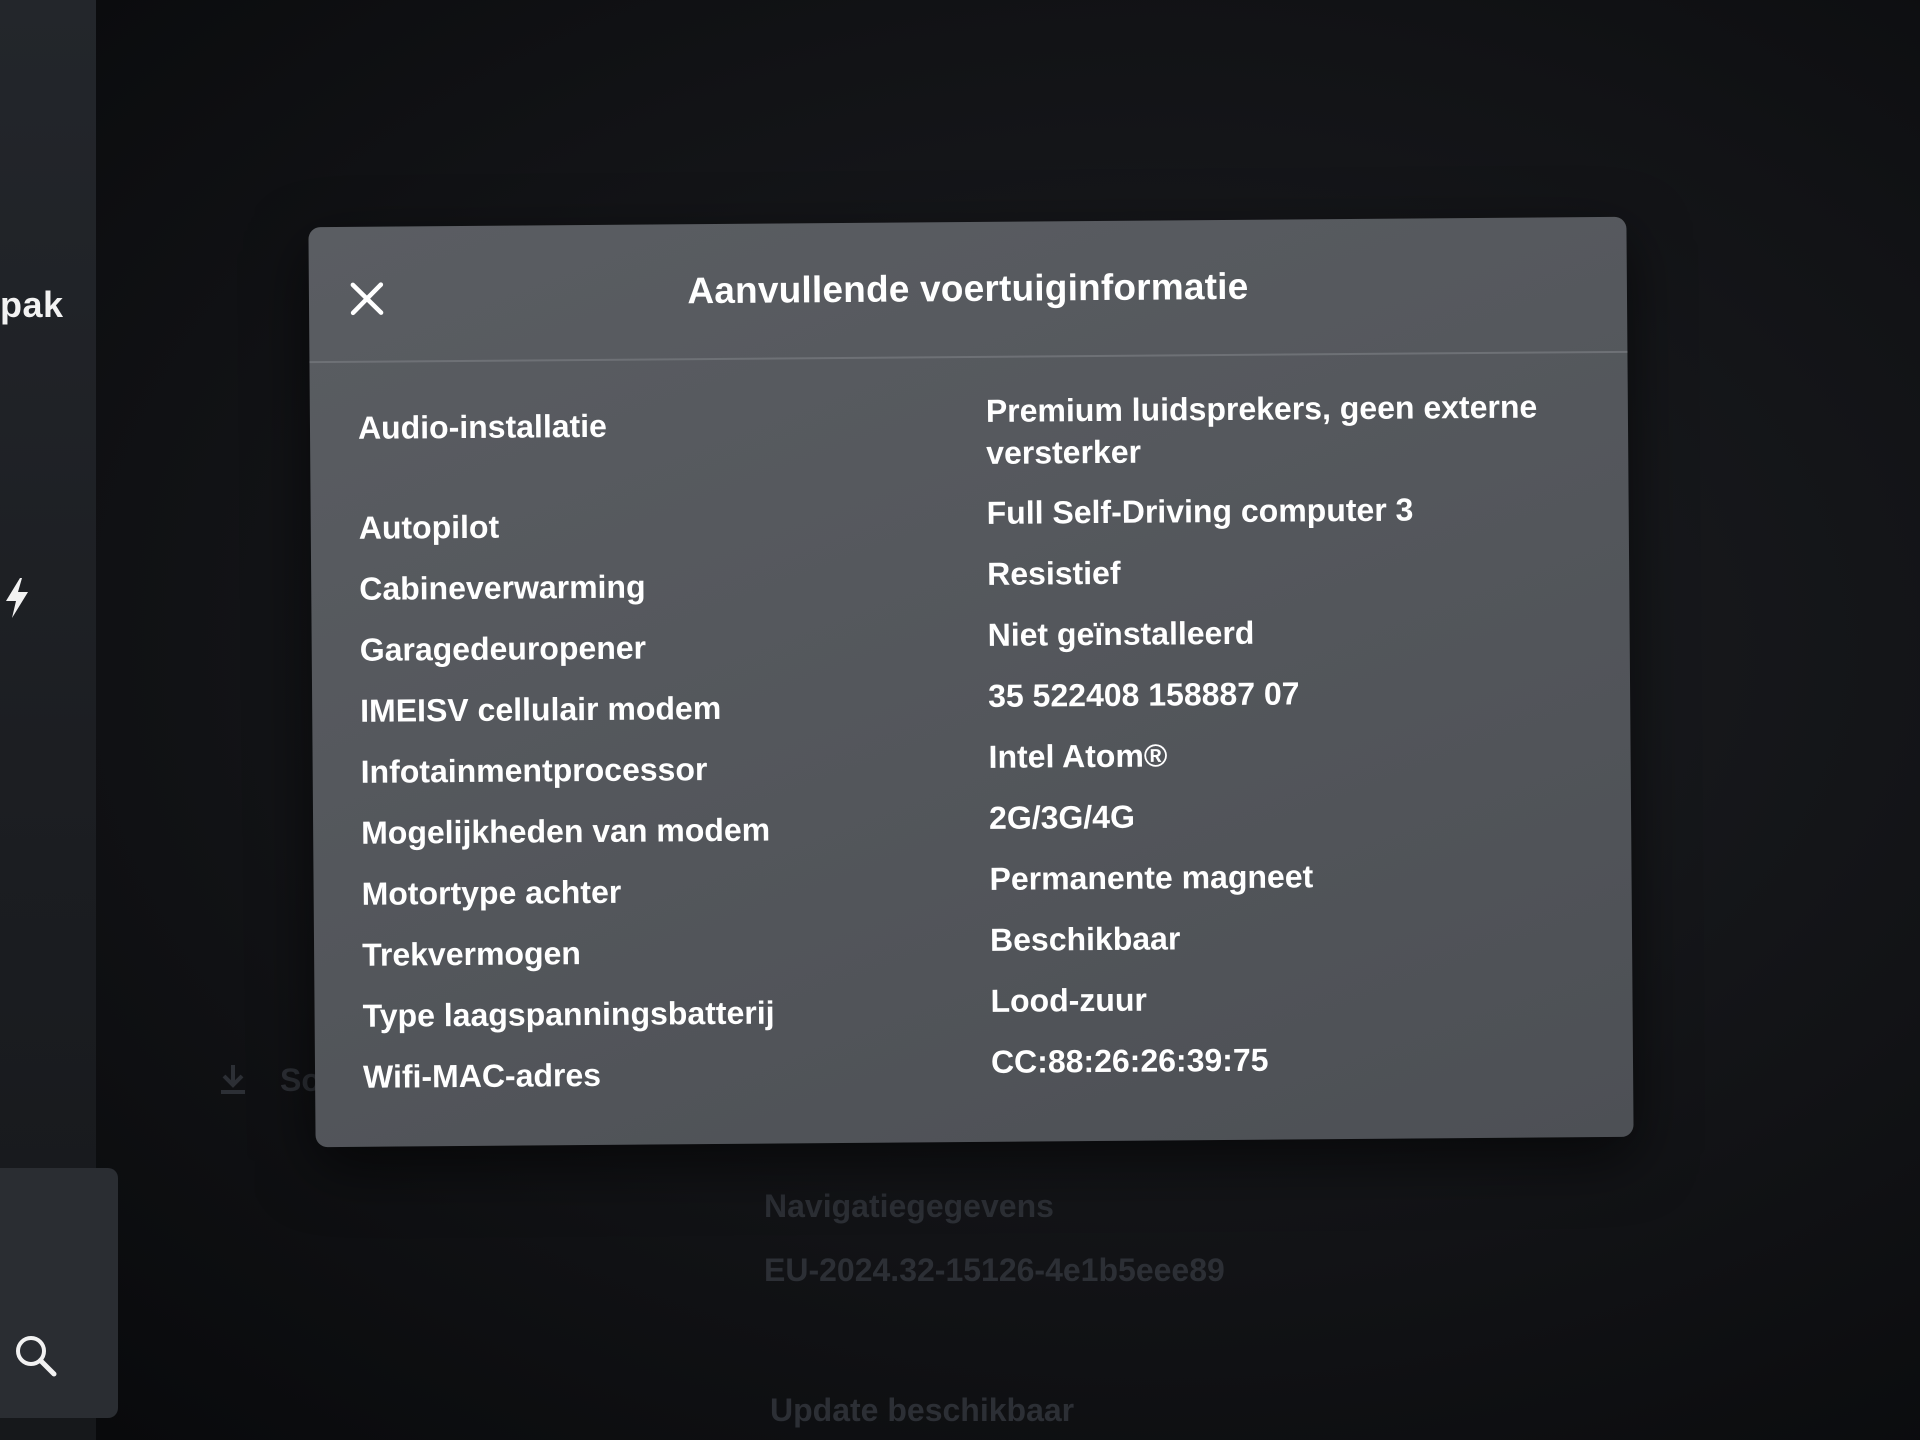 This screenshot has height=1440, width=1920. Describe the element at coordinates (1200, 511) in the screenshot. I see `info-value-autopilot: Full Self-Driving computer 3` at that location.